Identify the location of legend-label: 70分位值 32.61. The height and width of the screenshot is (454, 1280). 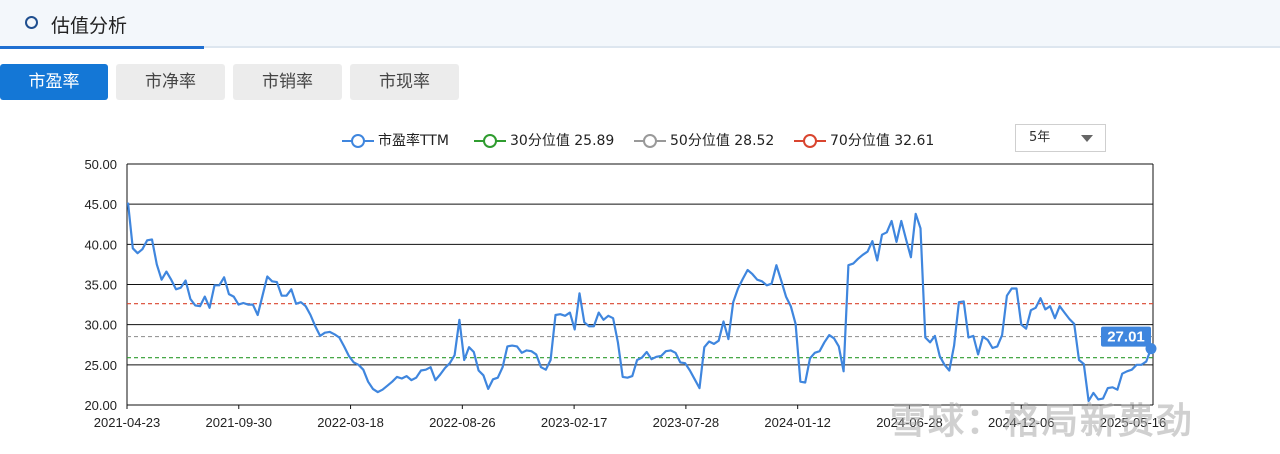
(882, 141).